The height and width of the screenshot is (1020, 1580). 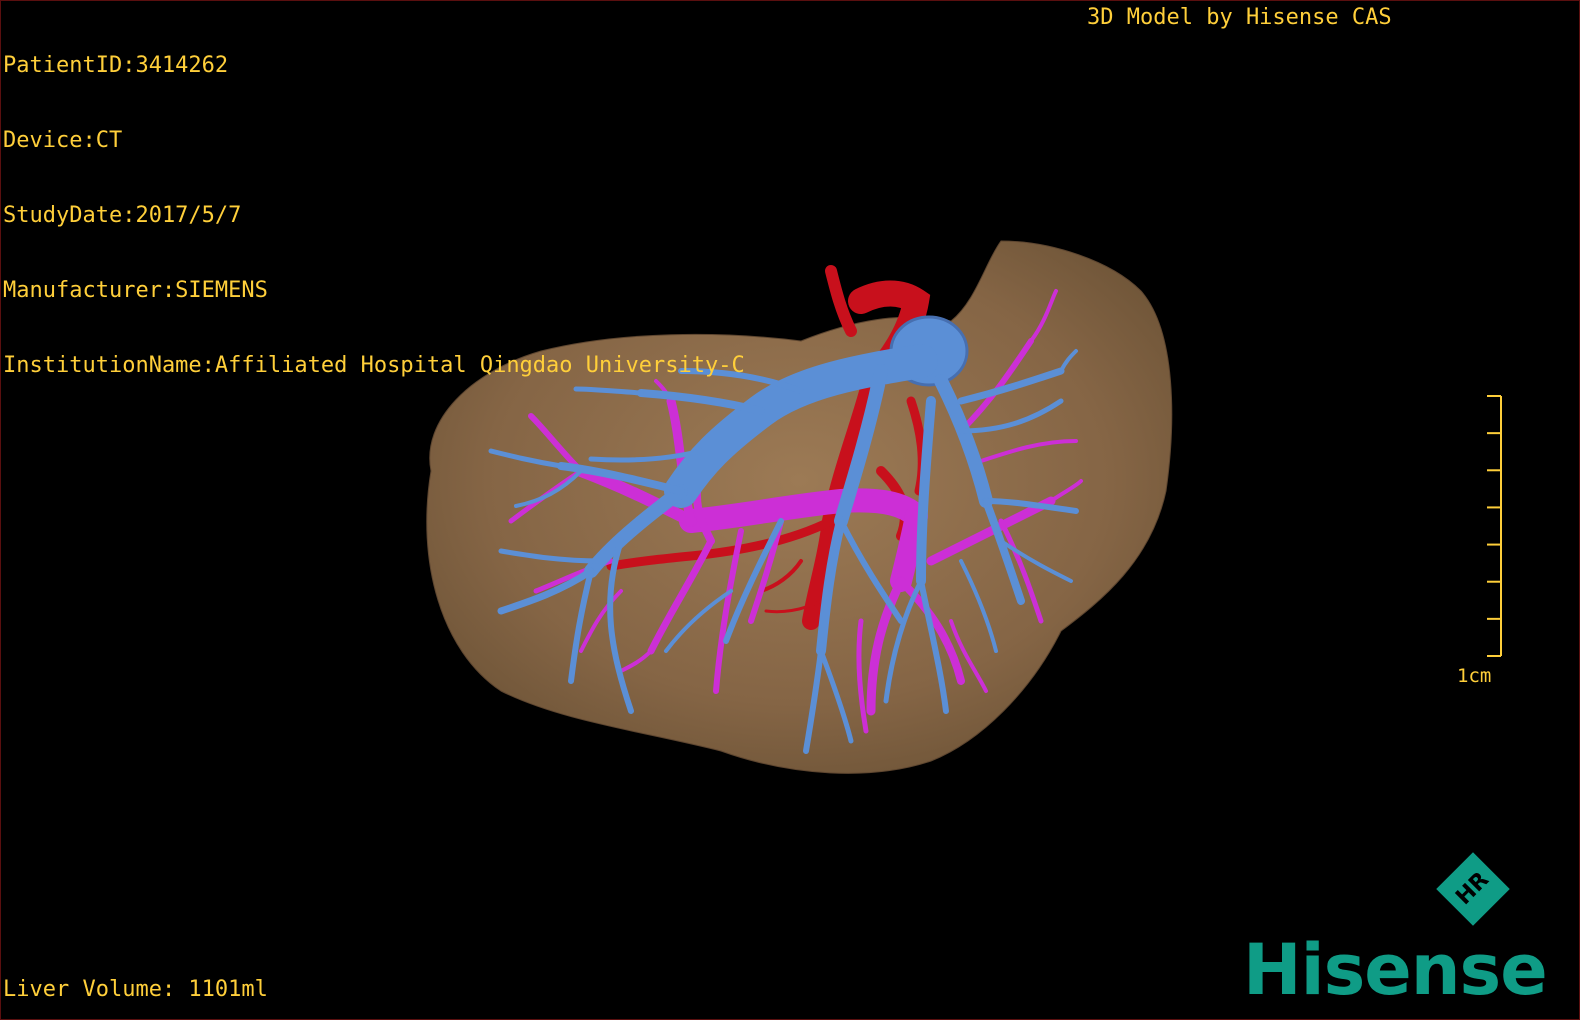 What do you see at coordinates (63, 140) in the screenshot?
I see `device: Device:CT` at bounding box center [63, 140].